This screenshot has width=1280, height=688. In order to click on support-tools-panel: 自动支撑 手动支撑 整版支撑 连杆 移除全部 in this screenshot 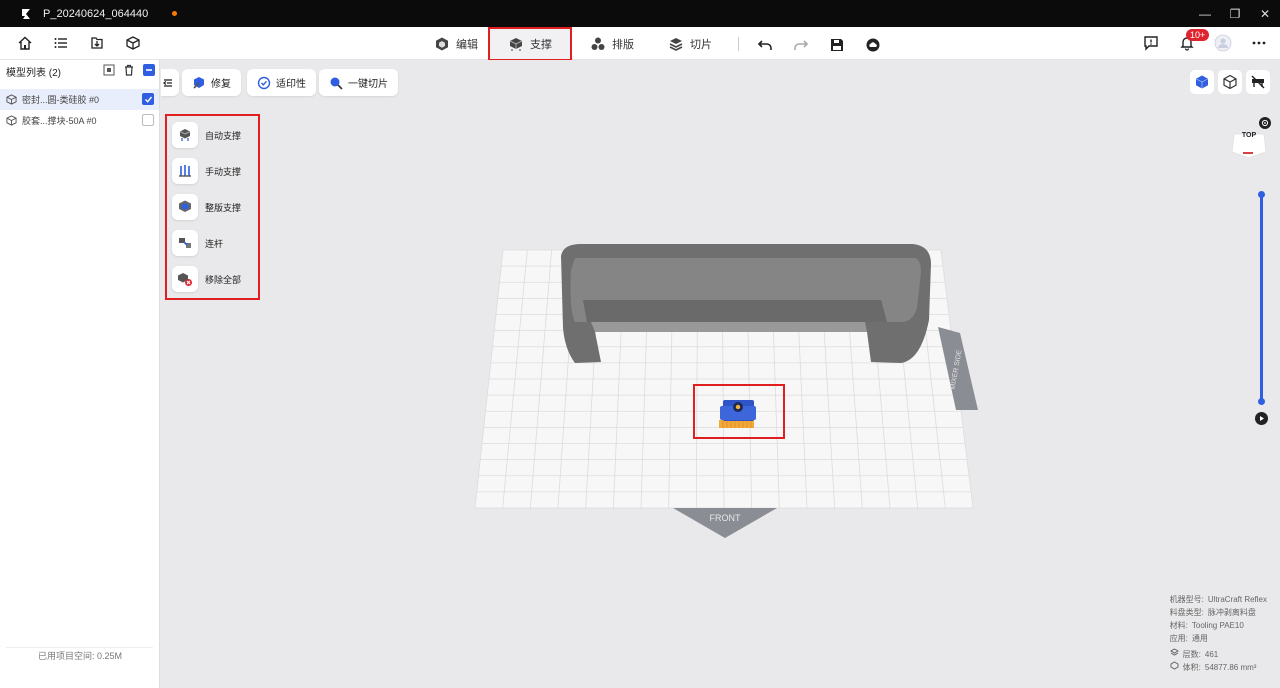, I will do `click(212, 207)`.